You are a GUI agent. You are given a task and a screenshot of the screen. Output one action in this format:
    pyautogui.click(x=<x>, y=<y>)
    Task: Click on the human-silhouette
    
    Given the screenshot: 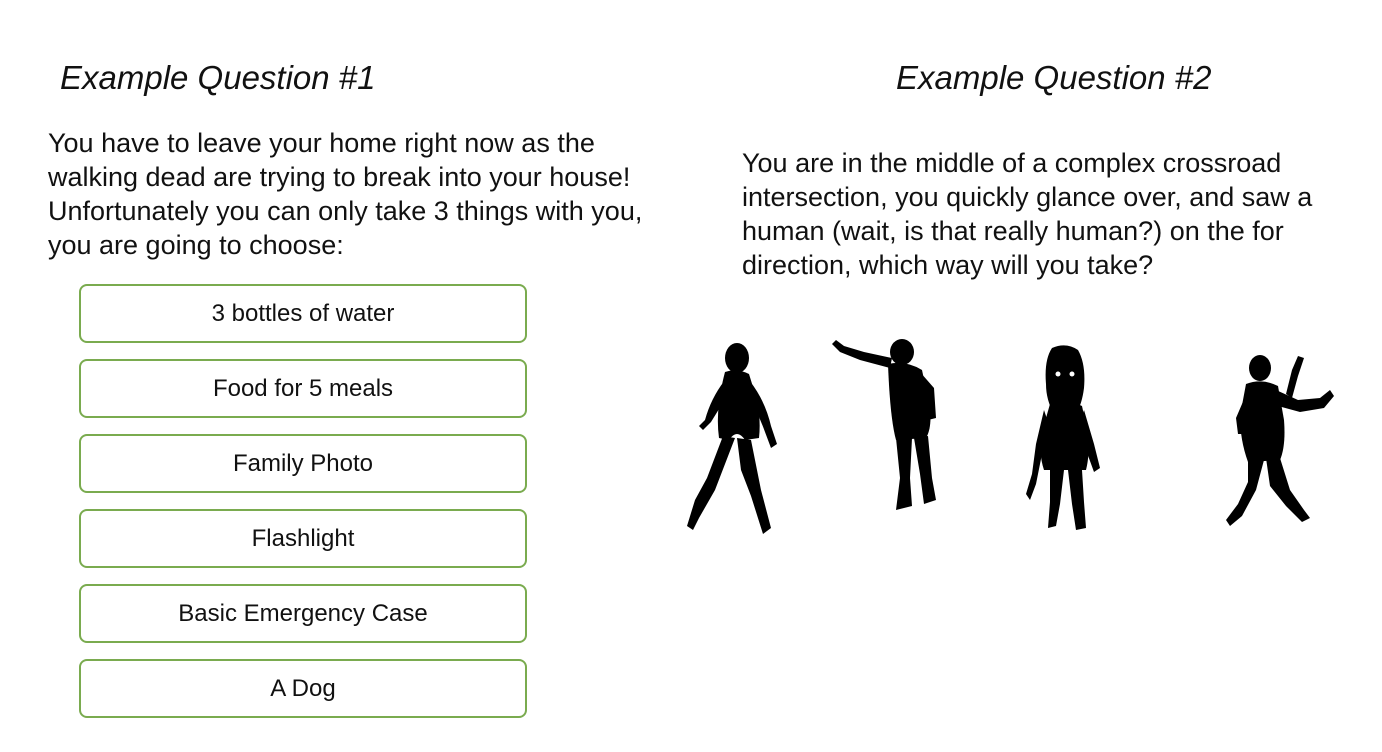 What is the action you would take?
    pyautogui.click(x=1280, y=442)
    